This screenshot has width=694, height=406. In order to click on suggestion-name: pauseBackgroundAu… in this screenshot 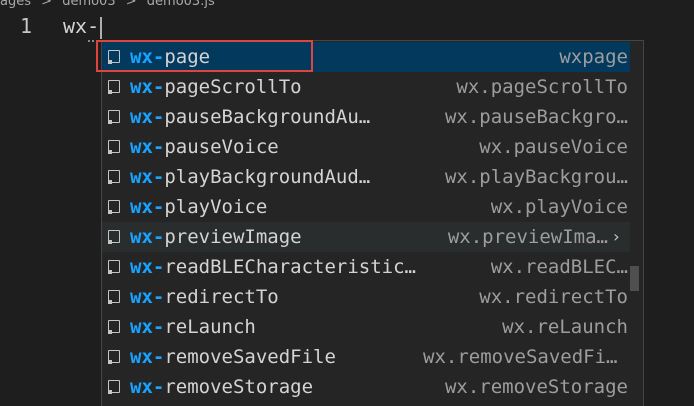, I will do `click(267, 117)`.